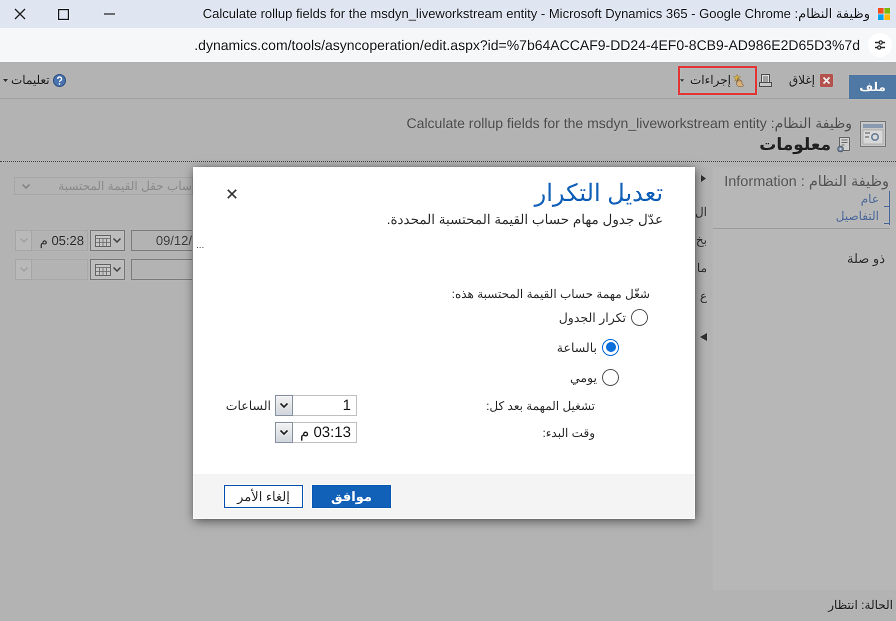 This screenshot has height=621, width=896. I want to click on field-label: ع, so click(703, 296).